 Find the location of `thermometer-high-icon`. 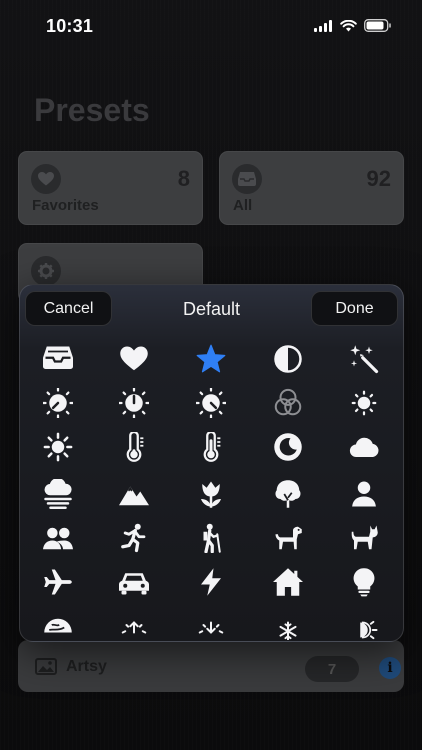

thermometer-high-icon is located at coordinates (211, 447).